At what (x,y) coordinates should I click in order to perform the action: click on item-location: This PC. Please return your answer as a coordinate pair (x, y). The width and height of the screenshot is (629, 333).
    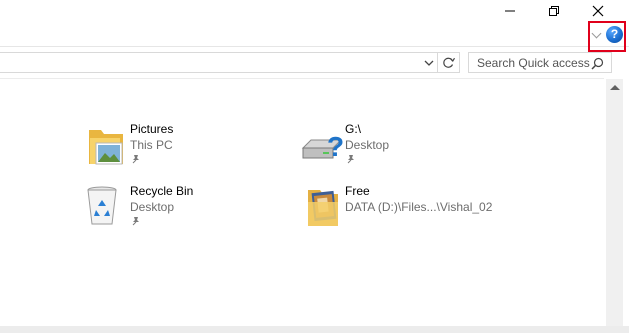
    Looking at the image, I should click on (151, 145).